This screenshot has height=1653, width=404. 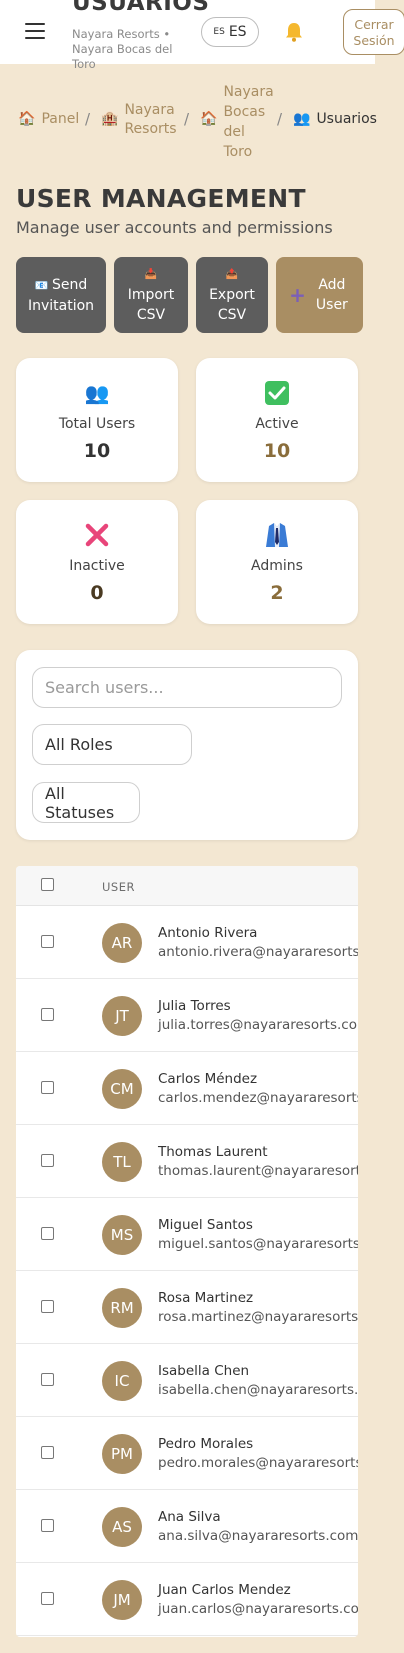 What do you see at coordinates (204, 1371) in the screenshot?
I see `user-name: Isabella Chen` at bounding box center [204, 1371].